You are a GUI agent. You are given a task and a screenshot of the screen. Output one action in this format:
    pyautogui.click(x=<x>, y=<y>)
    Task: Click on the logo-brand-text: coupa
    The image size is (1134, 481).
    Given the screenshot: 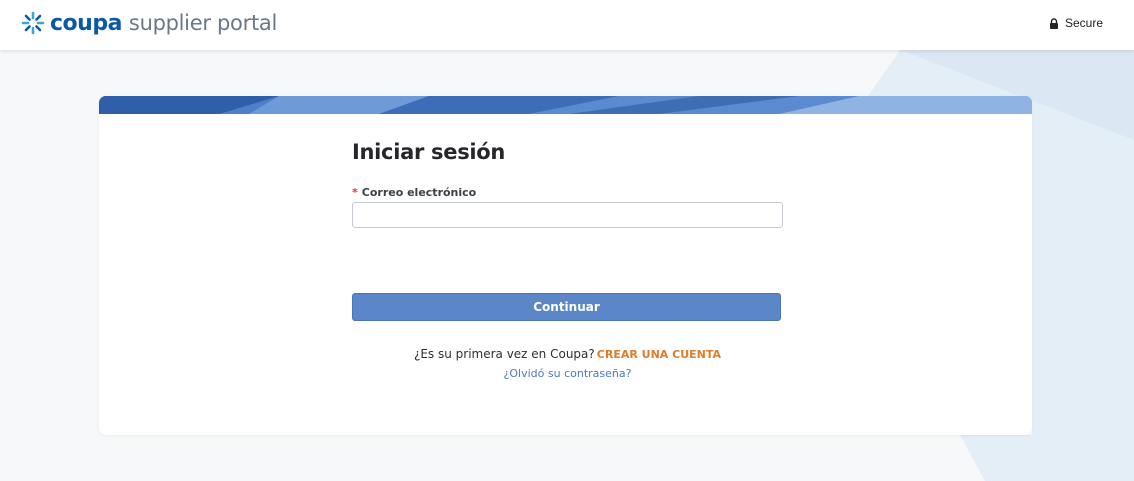 What is the action you would take?
    pyautogui.click(x=86, y=23)
    